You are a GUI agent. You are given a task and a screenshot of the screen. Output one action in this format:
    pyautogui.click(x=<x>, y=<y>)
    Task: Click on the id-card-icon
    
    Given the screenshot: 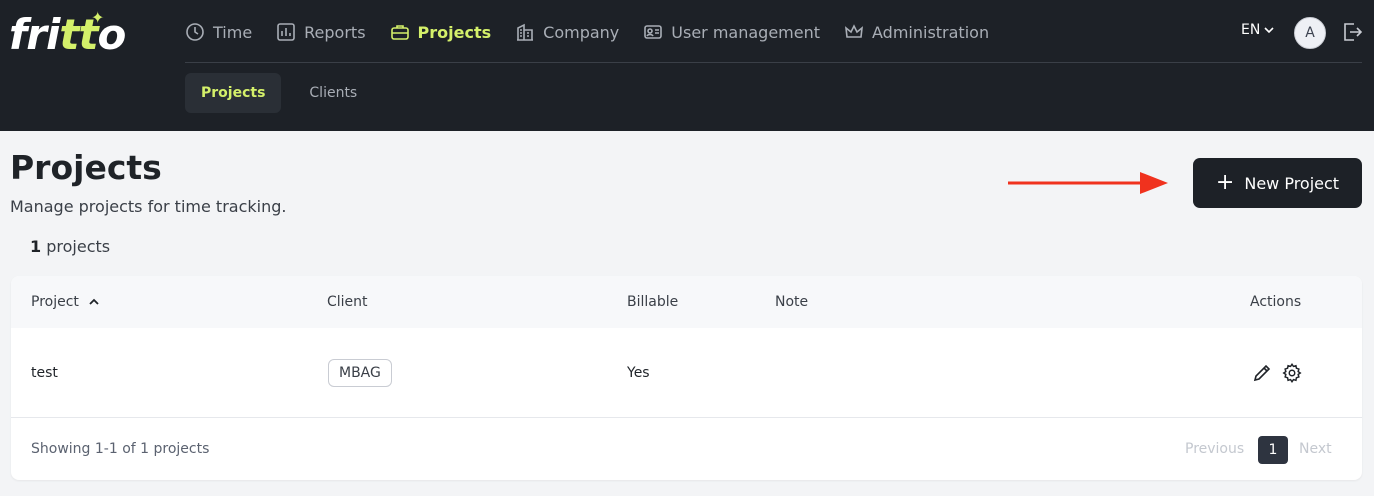 What is the action you would take?
    pyautogui.click(x=653, y=32)
    